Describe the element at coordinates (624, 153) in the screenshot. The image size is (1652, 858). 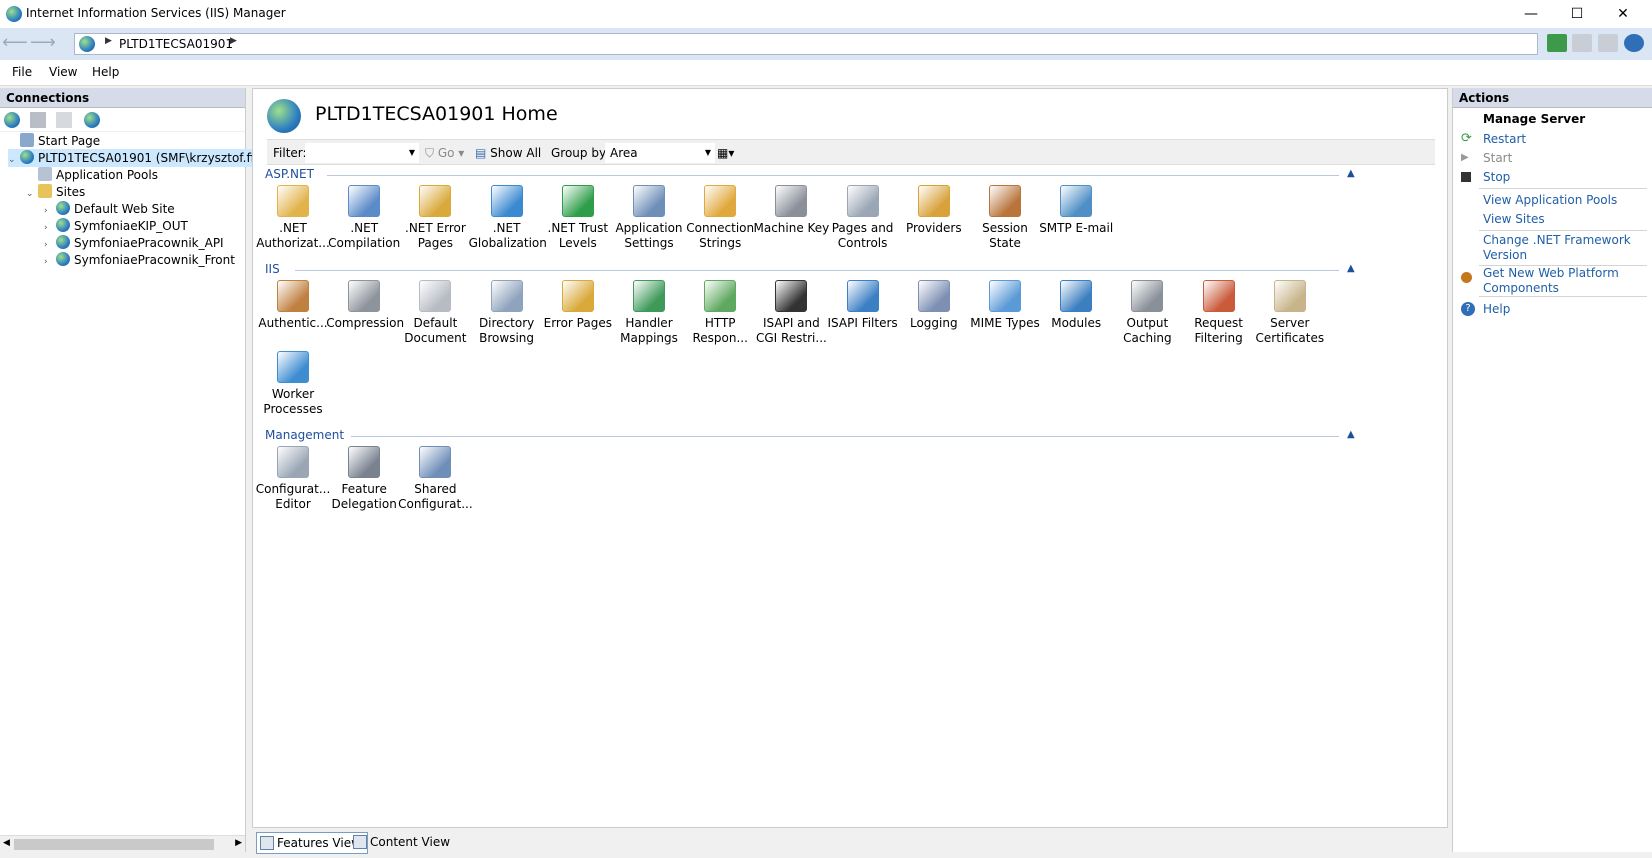
I see `group-by-value: Area` at that location.